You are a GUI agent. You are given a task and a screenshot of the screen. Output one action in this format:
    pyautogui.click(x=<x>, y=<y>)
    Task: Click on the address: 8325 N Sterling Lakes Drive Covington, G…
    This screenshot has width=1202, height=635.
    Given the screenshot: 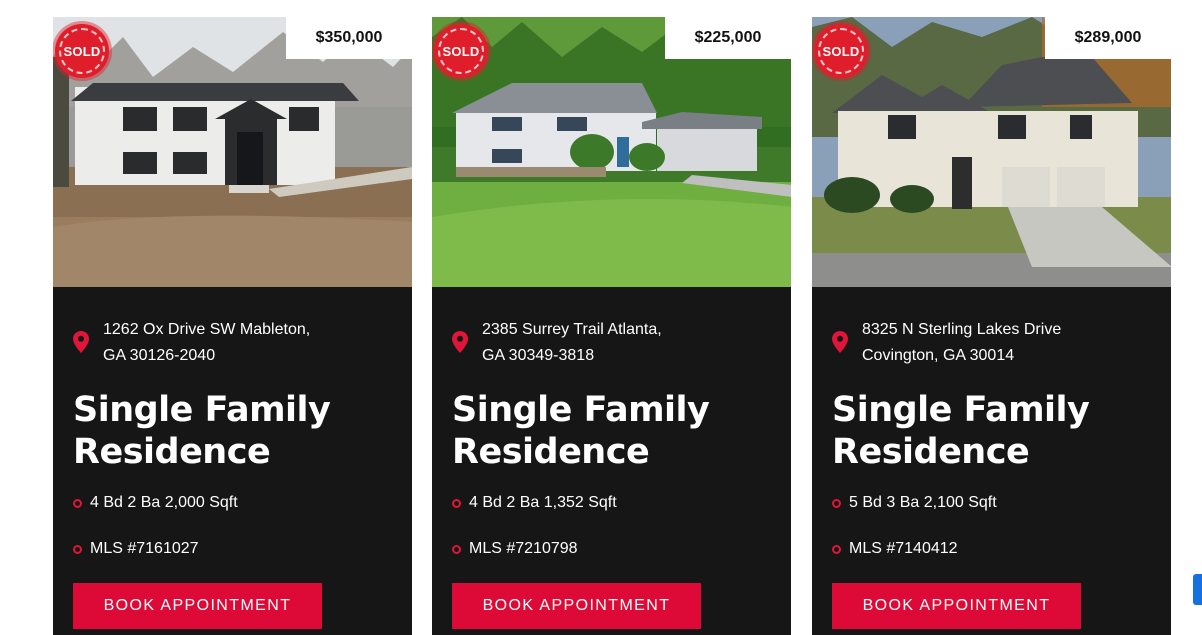 What is the action you would take?
    pyautogui.click(x=961, y=343)
    